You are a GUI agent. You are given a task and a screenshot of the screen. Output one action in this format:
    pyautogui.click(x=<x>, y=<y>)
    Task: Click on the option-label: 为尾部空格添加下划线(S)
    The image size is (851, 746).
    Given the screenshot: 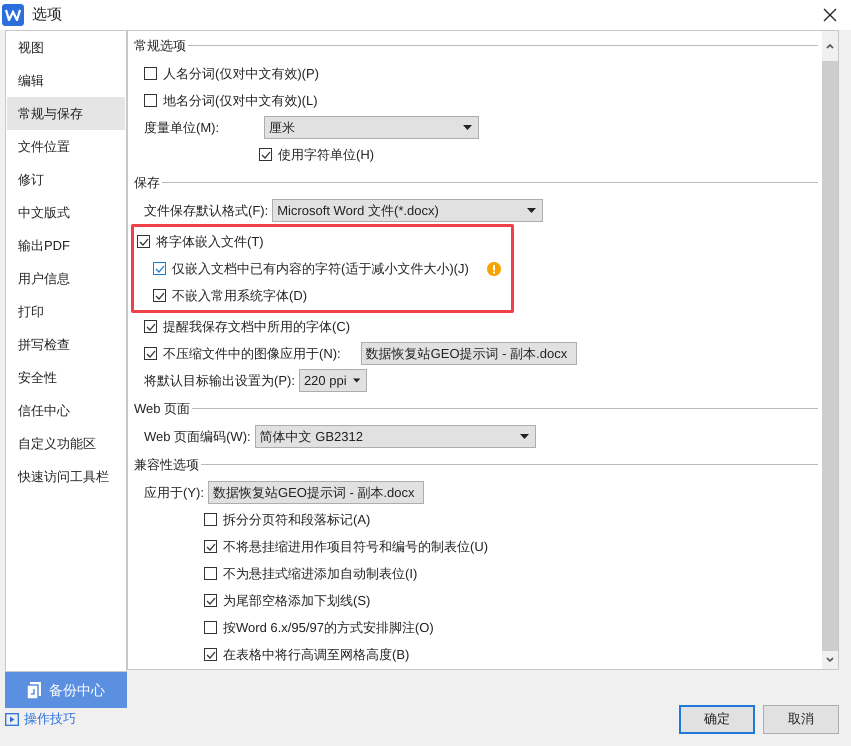 What is the action you would take?
    pyautogui.click(x=296, y=601)
    